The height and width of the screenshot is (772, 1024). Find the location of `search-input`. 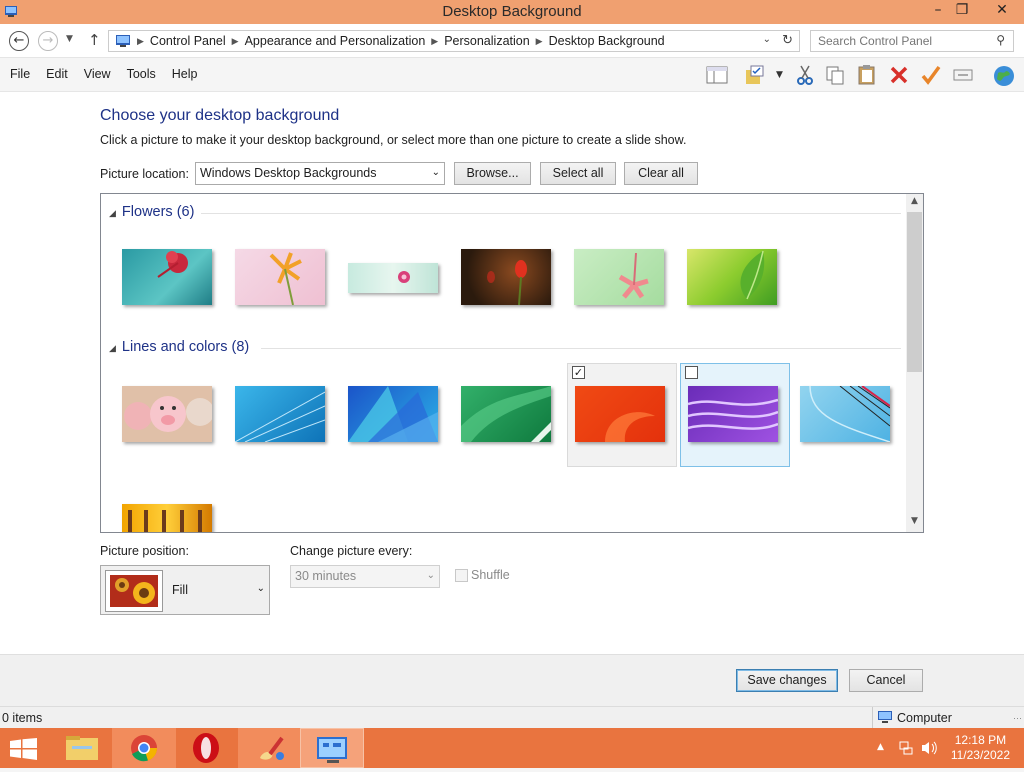

search-input is located at coordinates (896, 41).